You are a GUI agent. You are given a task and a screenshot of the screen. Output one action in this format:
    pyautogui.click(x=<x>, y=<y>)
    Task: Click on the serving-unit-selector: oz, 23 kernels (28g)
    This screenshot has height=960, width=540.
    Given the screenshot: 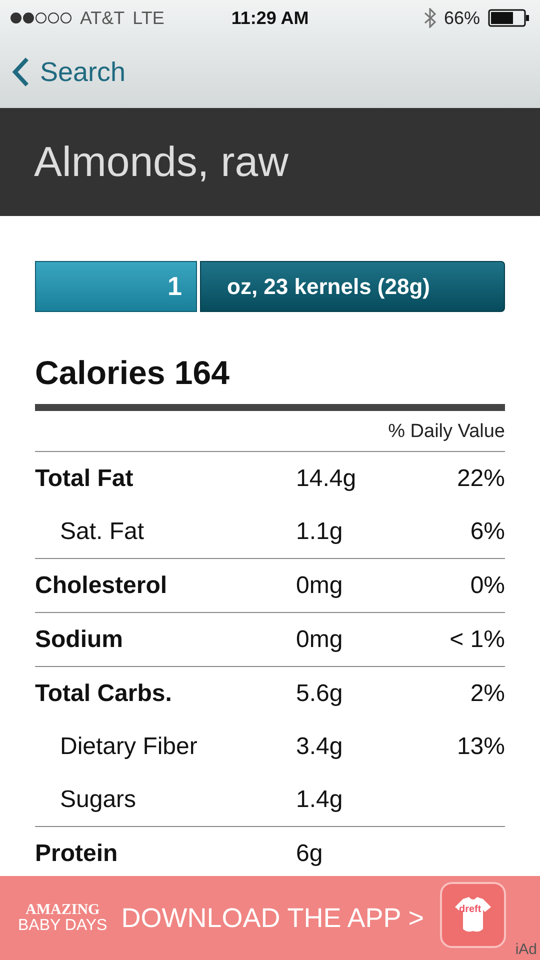 What is the action you would take?
    pyautogui.click(x=352, y=286)
    